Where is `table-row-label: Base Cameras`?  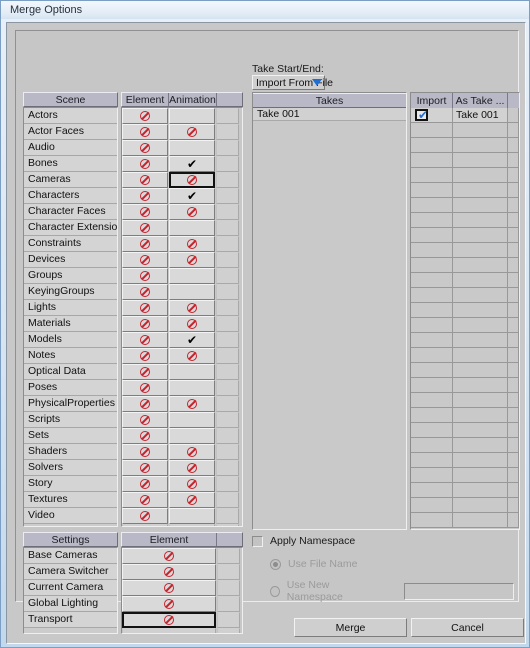 table-row-label: Base Cameras is located at coordinates (70, 556).